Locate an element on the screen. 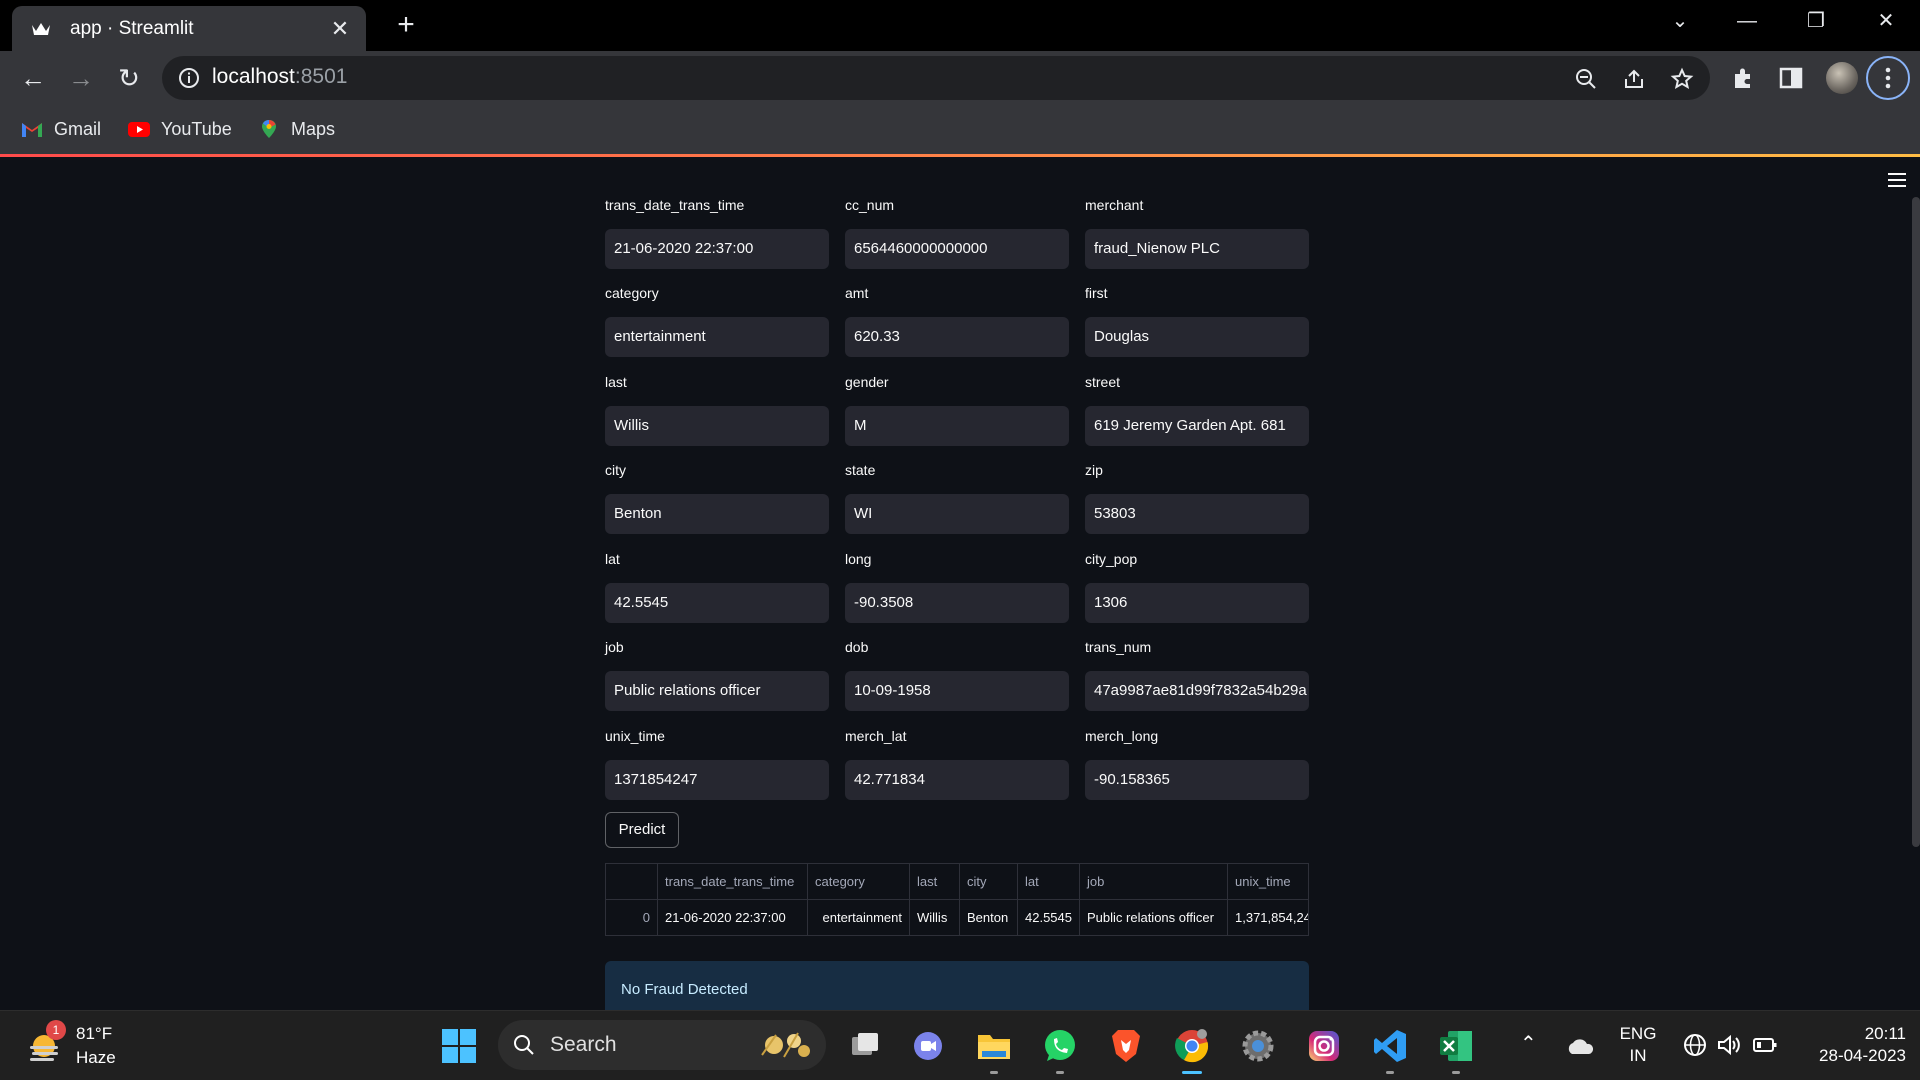  field-dob: dob 10-09-1958 is located at coordinates (957, 675).